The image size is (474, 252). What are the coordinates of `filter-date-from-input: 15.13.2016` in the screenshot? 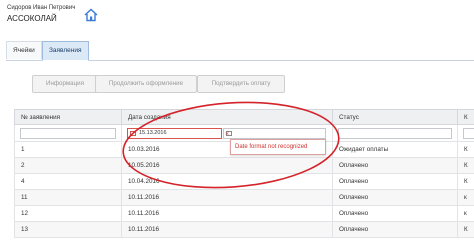 It's located at (174, 133).